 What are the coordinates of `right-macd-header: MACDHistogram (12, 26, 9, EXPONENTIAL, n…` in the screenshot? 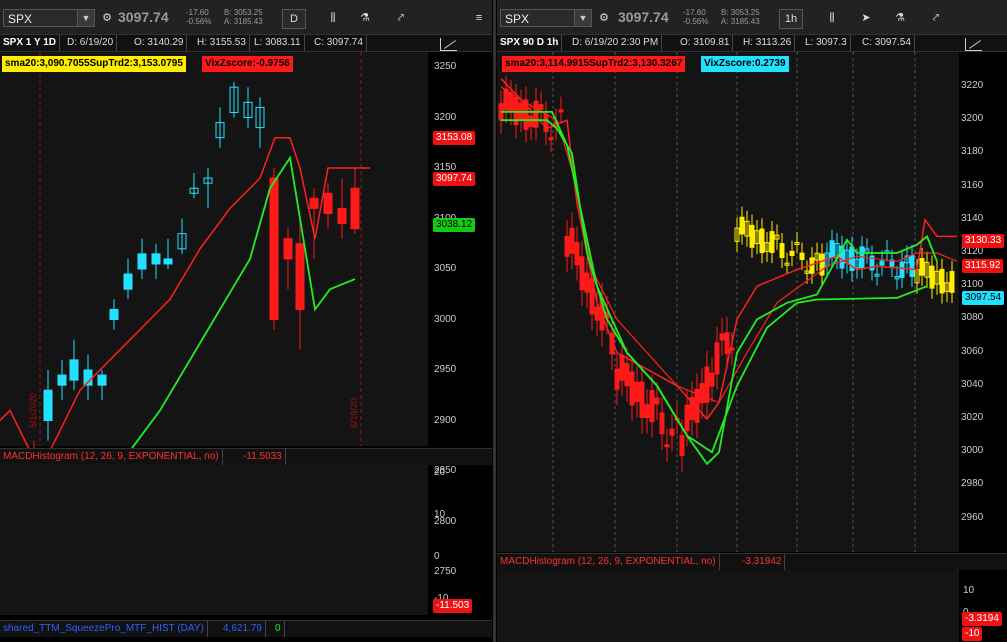 It's located at (752, 561).